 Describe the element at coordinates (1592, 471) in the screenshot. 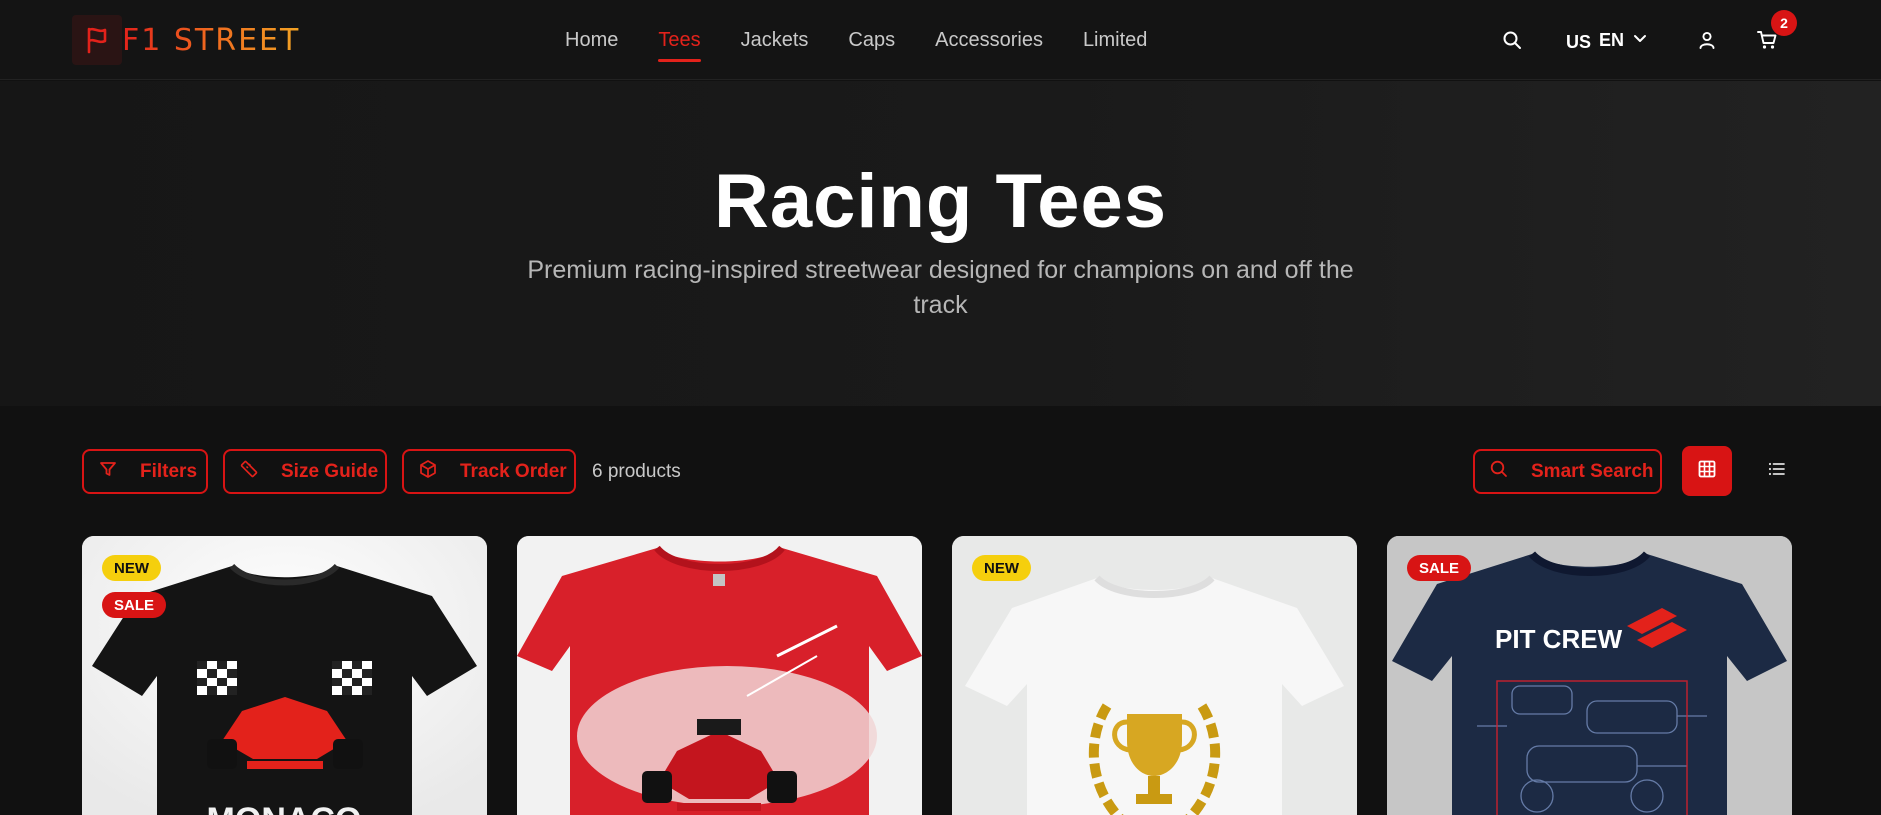

I see `smart-search-label: Smart Search` at that location.